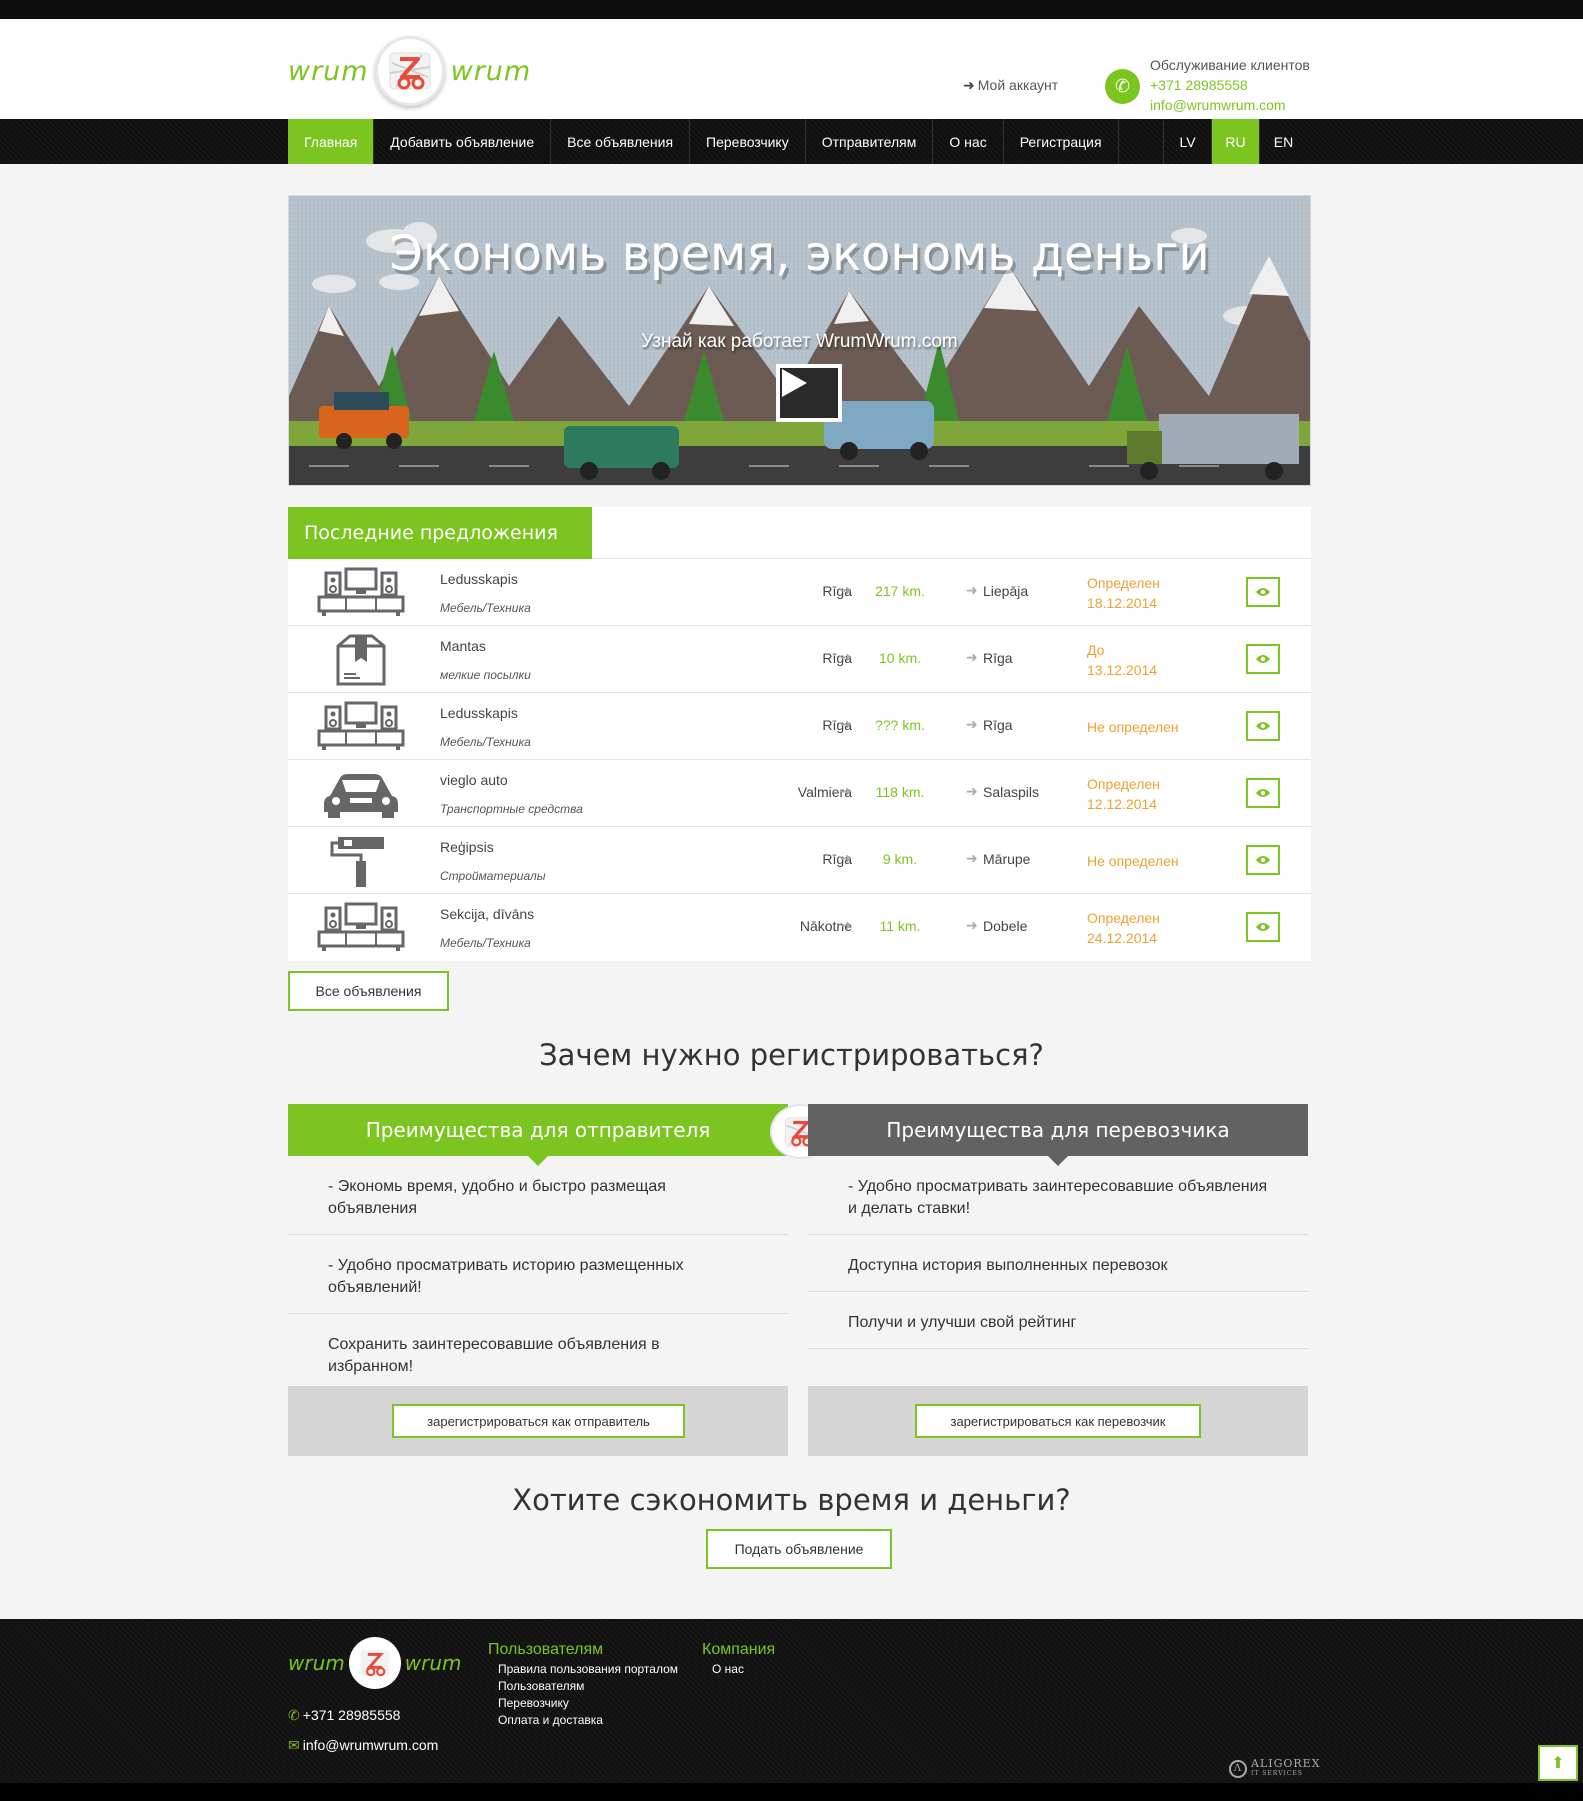 The image size is (1583, 1801). What do you see at coordinates (739, 1649) in the screenshot?
I see `footer-company-title: Компания` at bounding box center [739, 1649].